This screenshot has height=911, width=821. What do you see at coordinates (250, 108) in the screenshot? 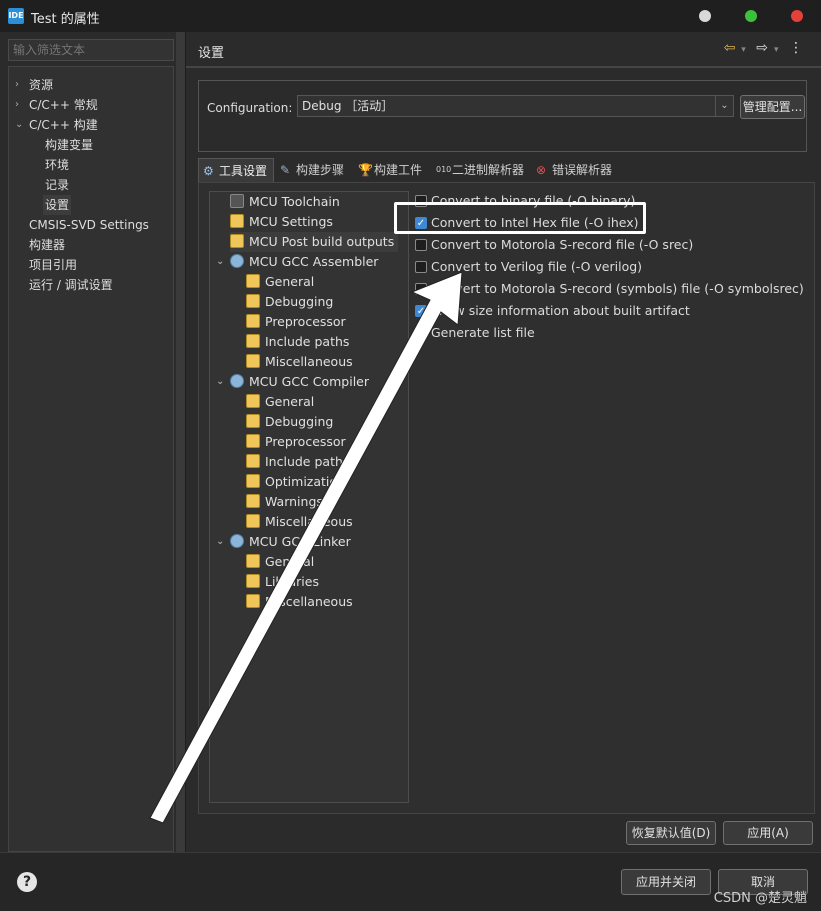
I see `configuration-label: Configuration:` at bounding box center [250, 108].